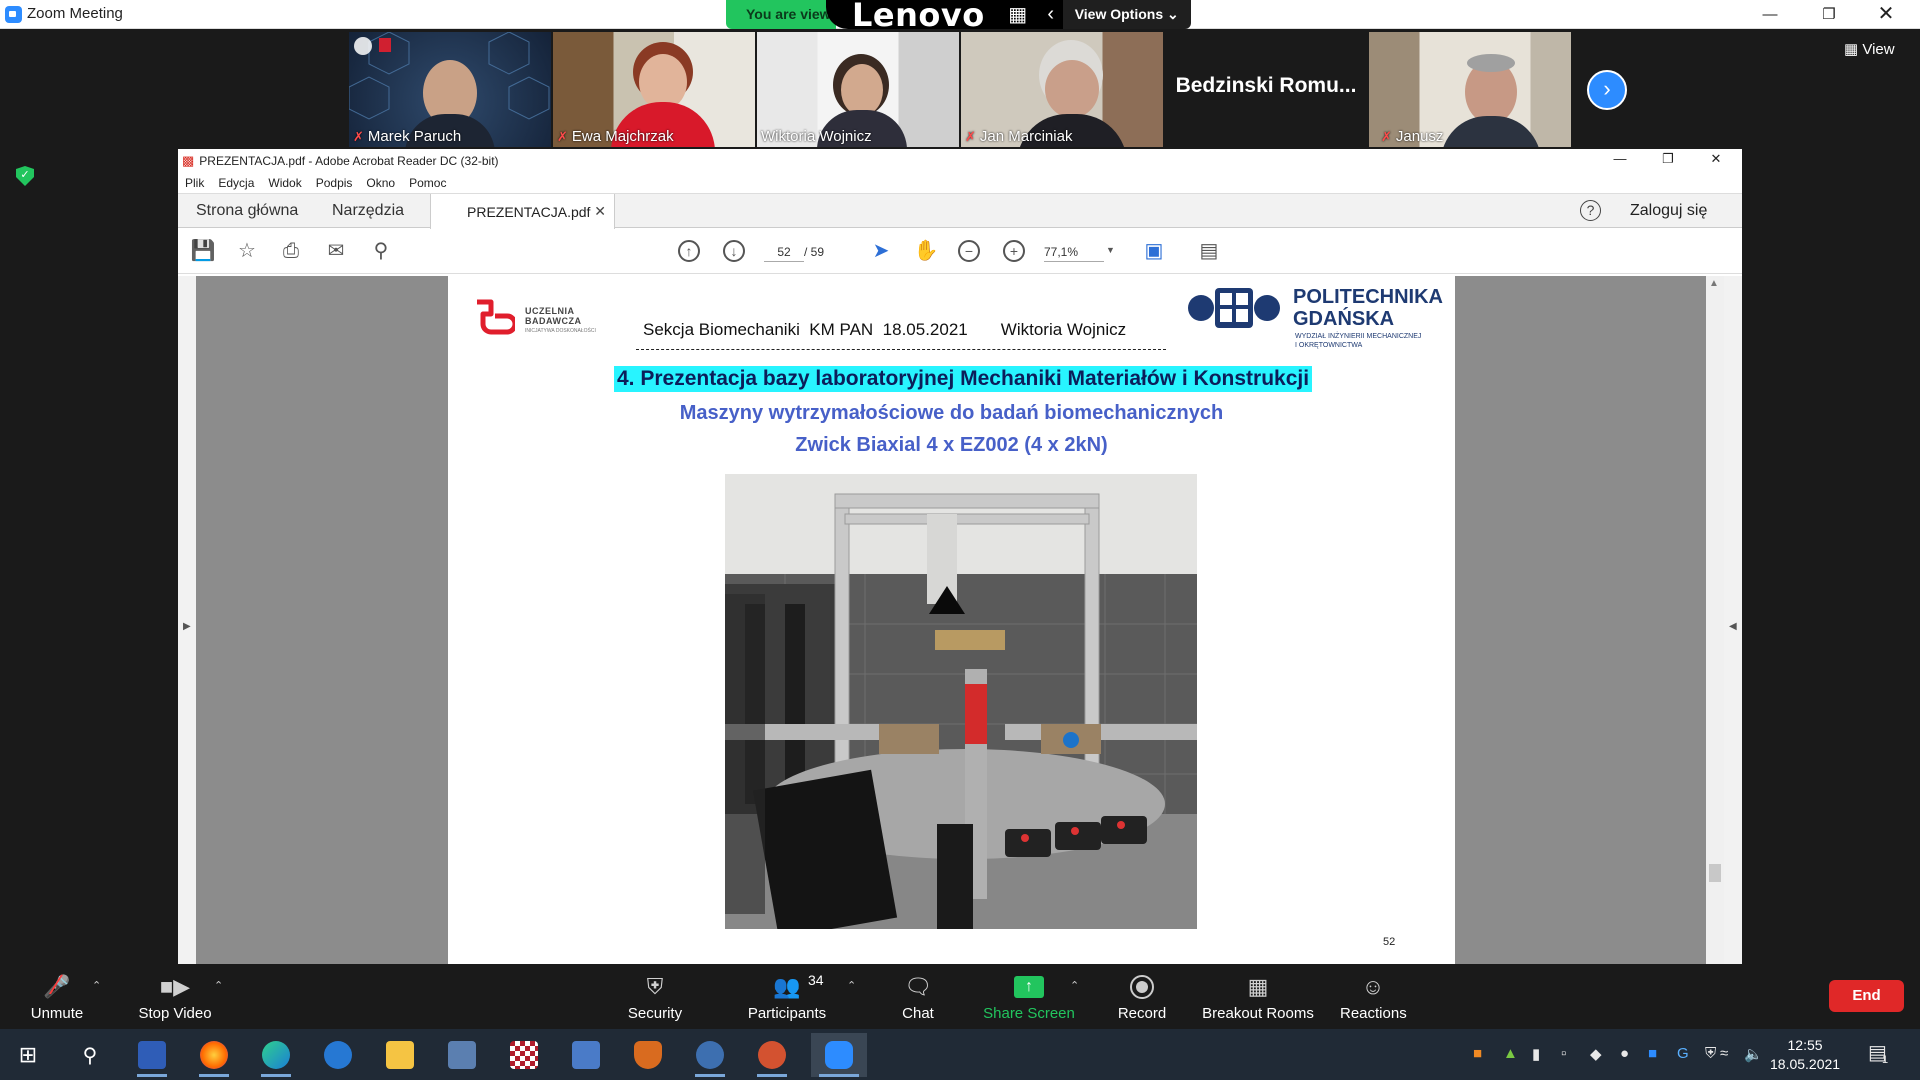 This screenshot has height=1080, width=1920. What do you see at coordinates (918, 997) in the screenshot?
I see `chat-button: 🗨 Chat` at bounding box center [918, 997].